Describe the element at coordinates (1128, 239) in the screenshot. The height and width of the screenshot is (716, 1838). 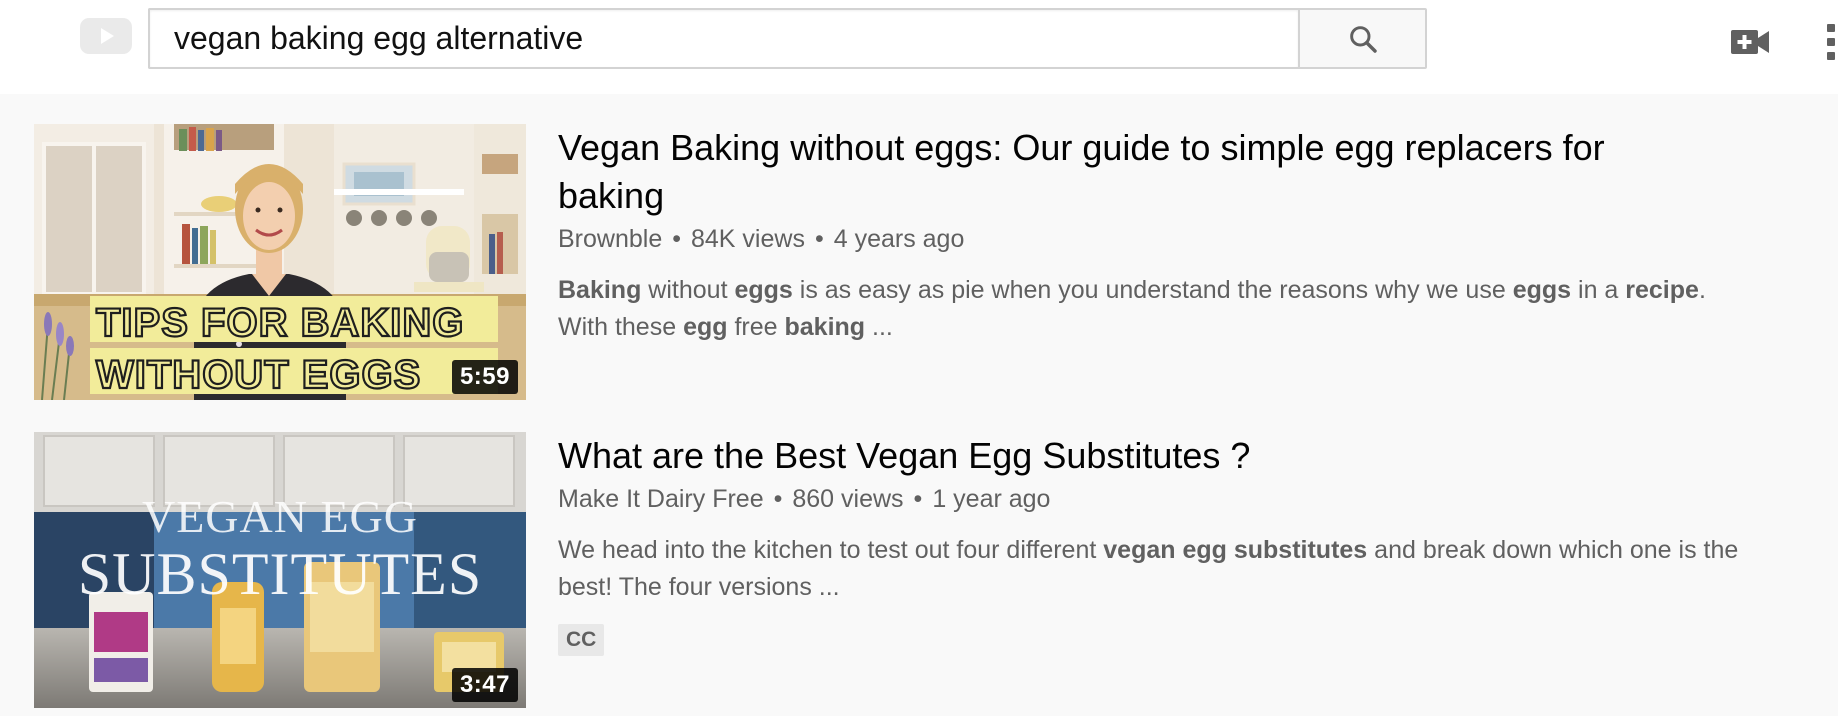
I see `video-metadata: Brownble • 84K views • 4 years ago` at that location.